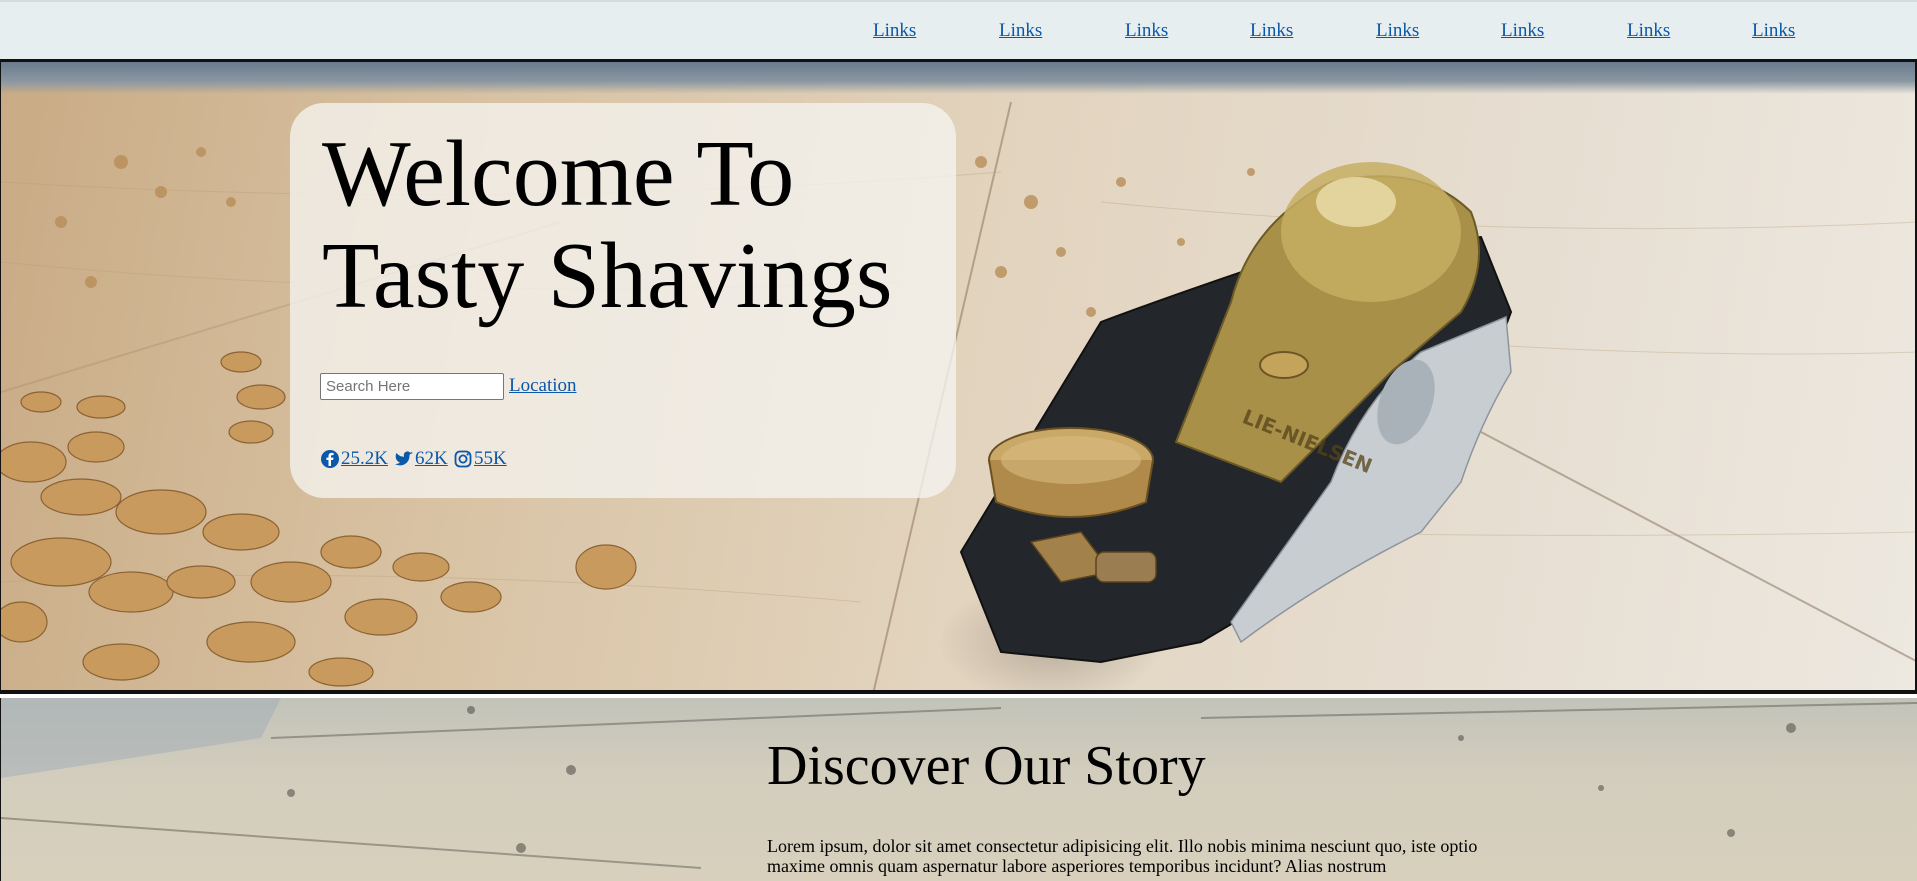  I want to click on nav-link-7: Links, so click(1648, 31).